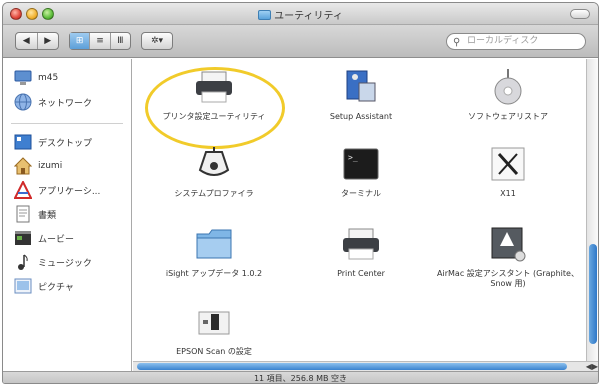 This screenshot has height=387, width=602. I want to click on app-x11: X11, so click(508, 178).